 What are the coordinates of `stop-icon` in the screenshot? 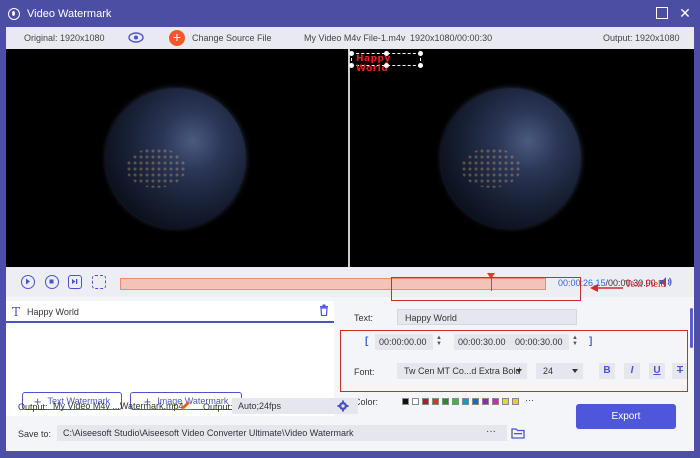 It's located at (52, 282).